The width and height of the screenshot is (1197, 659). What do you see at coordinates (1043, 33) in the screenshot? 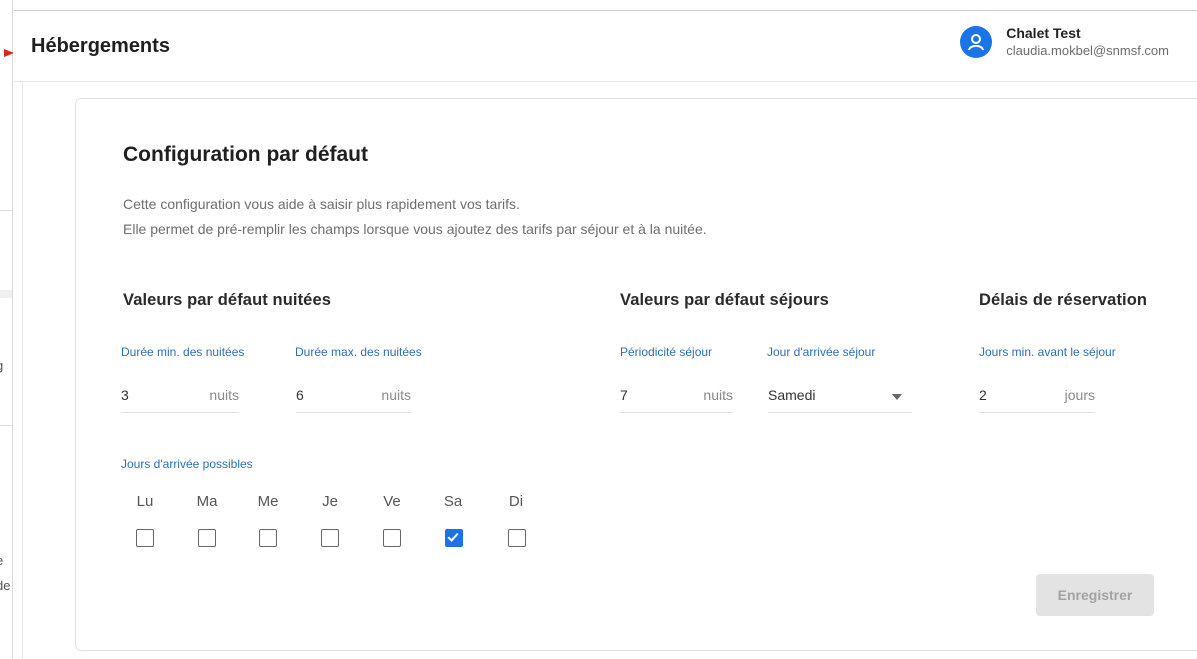
I see `user-name: Chalet Test` at bounding box center [1043, 33].